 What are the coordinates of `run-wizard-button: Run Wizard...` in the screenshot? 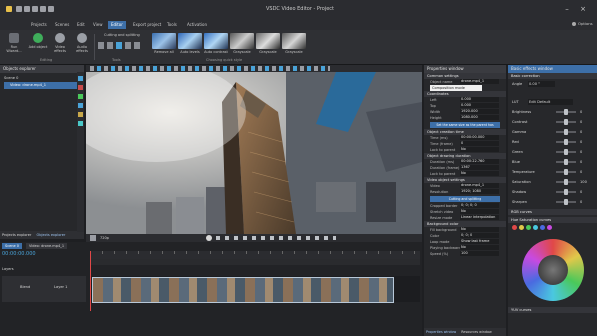 It's located at (14, 43).